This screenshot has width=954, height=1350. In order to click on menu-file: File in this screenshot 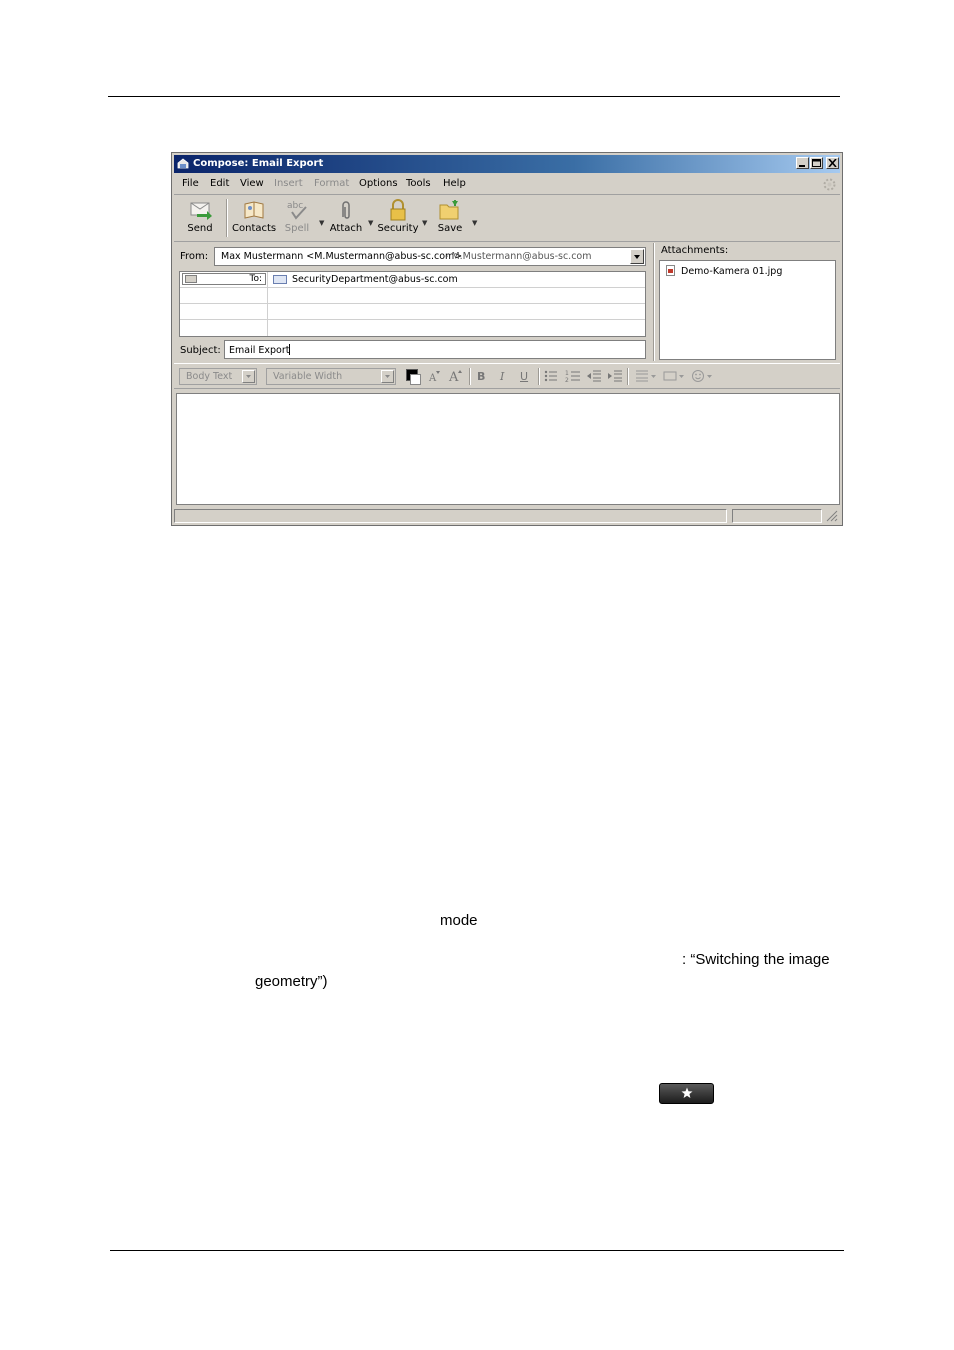, I will do `click(190, 183)`.